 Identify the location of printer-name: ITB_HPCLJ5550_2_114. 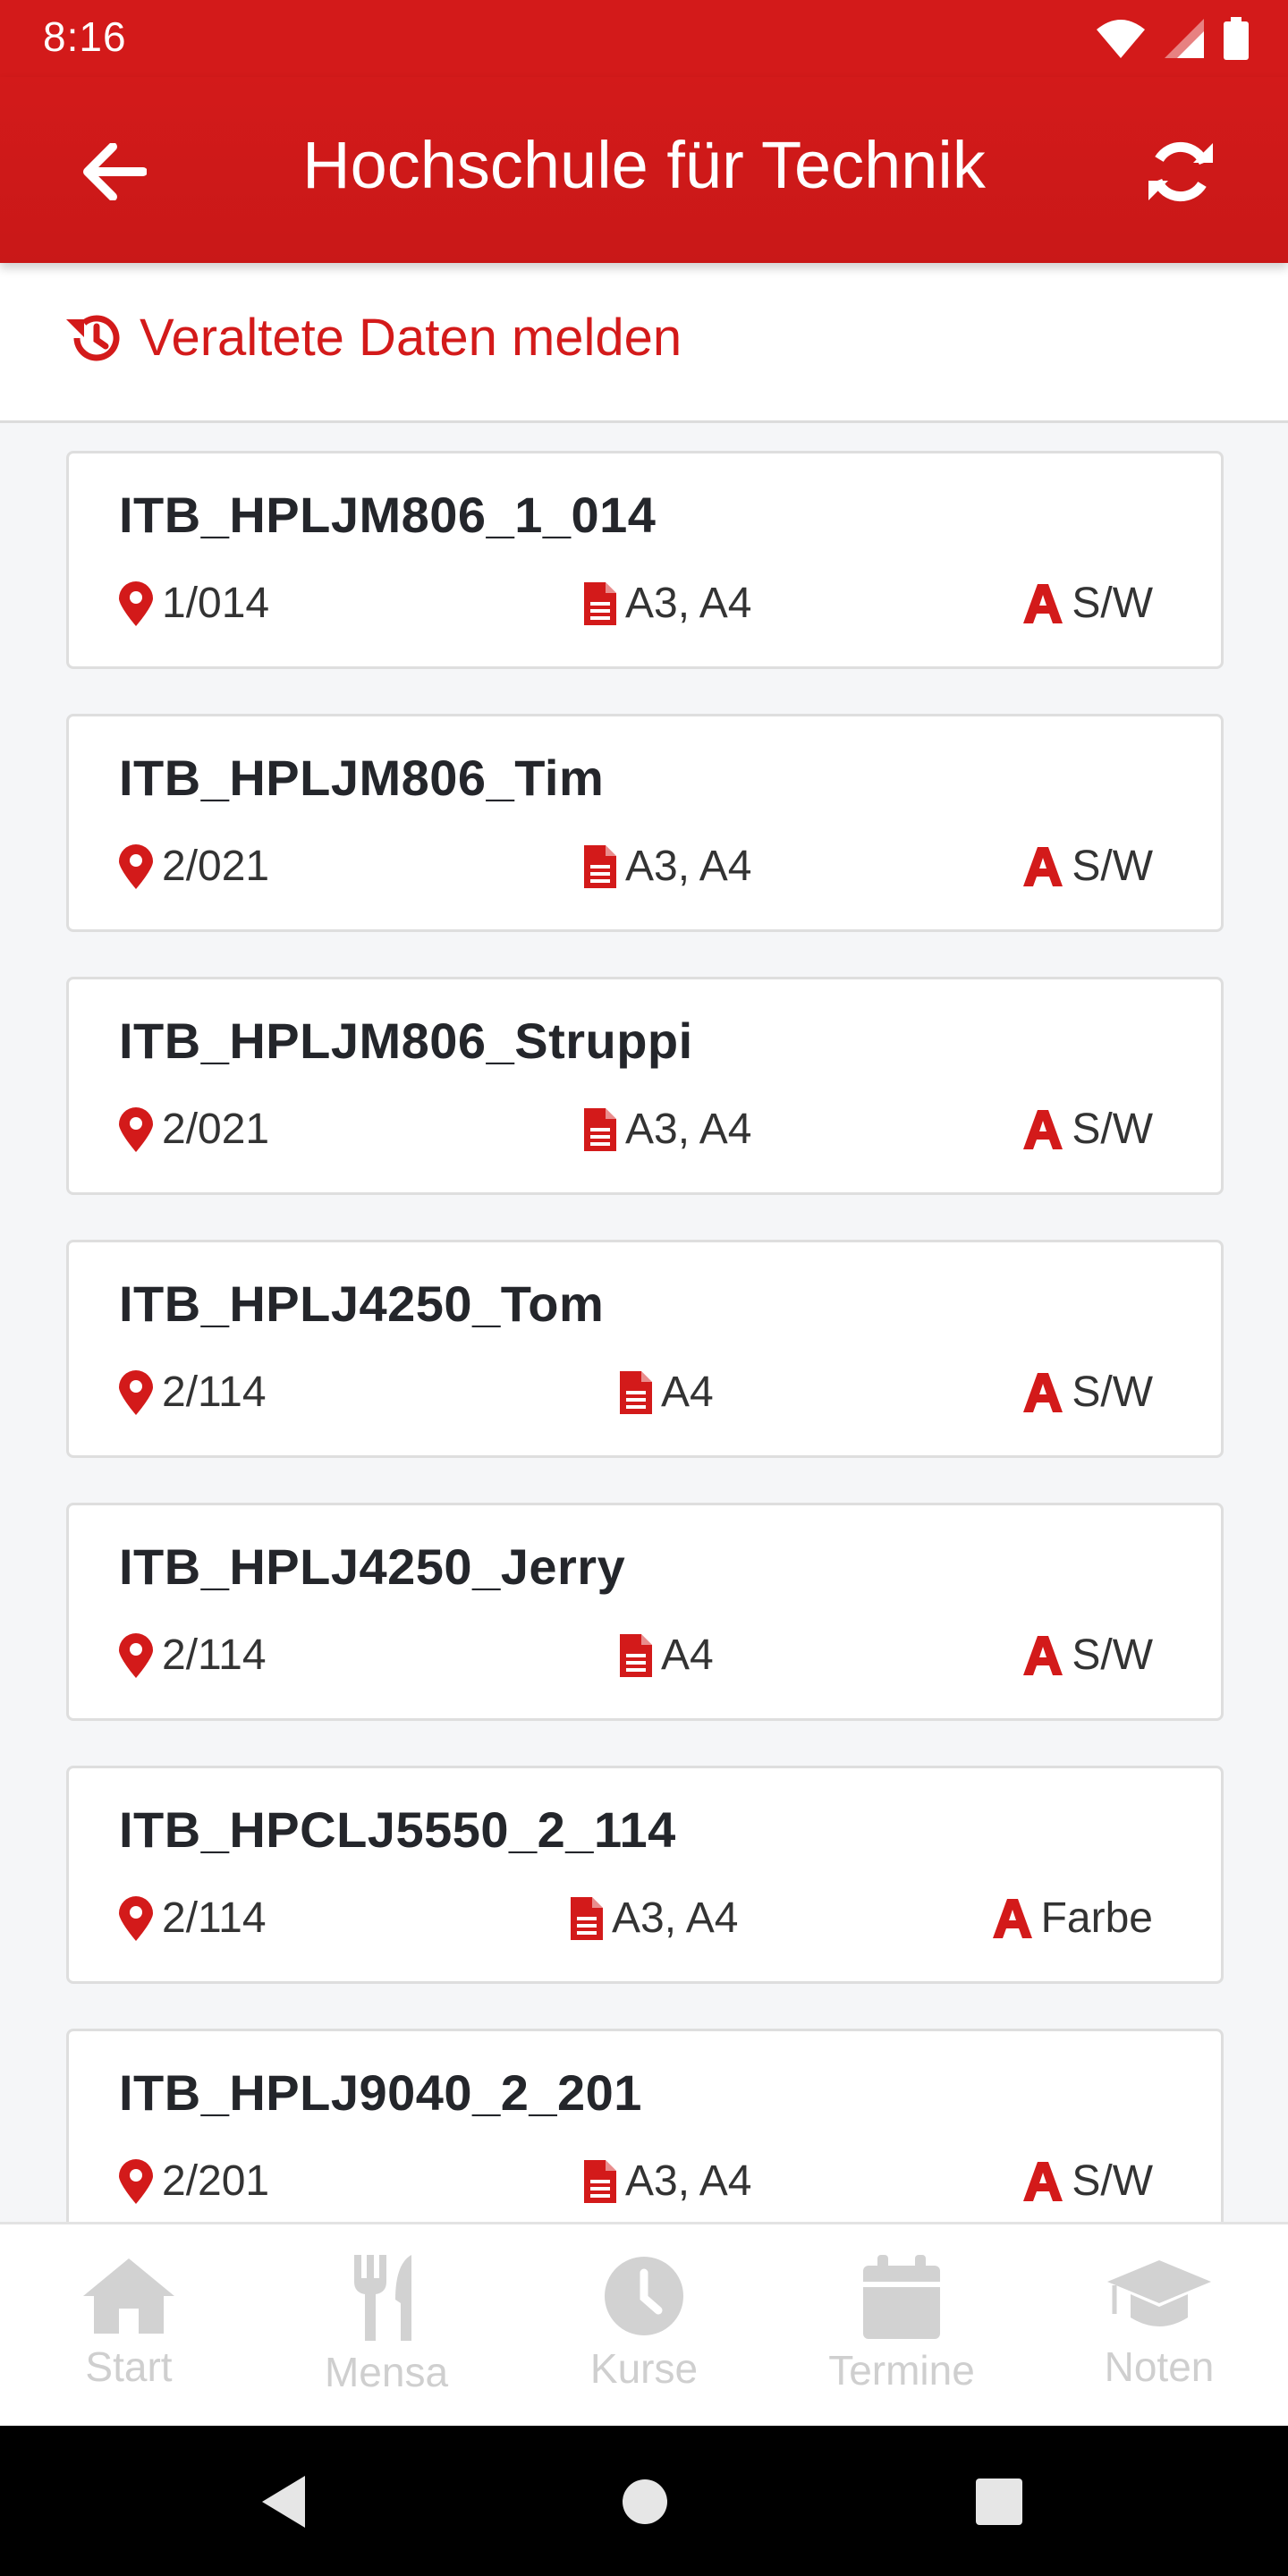
(397, 1829).